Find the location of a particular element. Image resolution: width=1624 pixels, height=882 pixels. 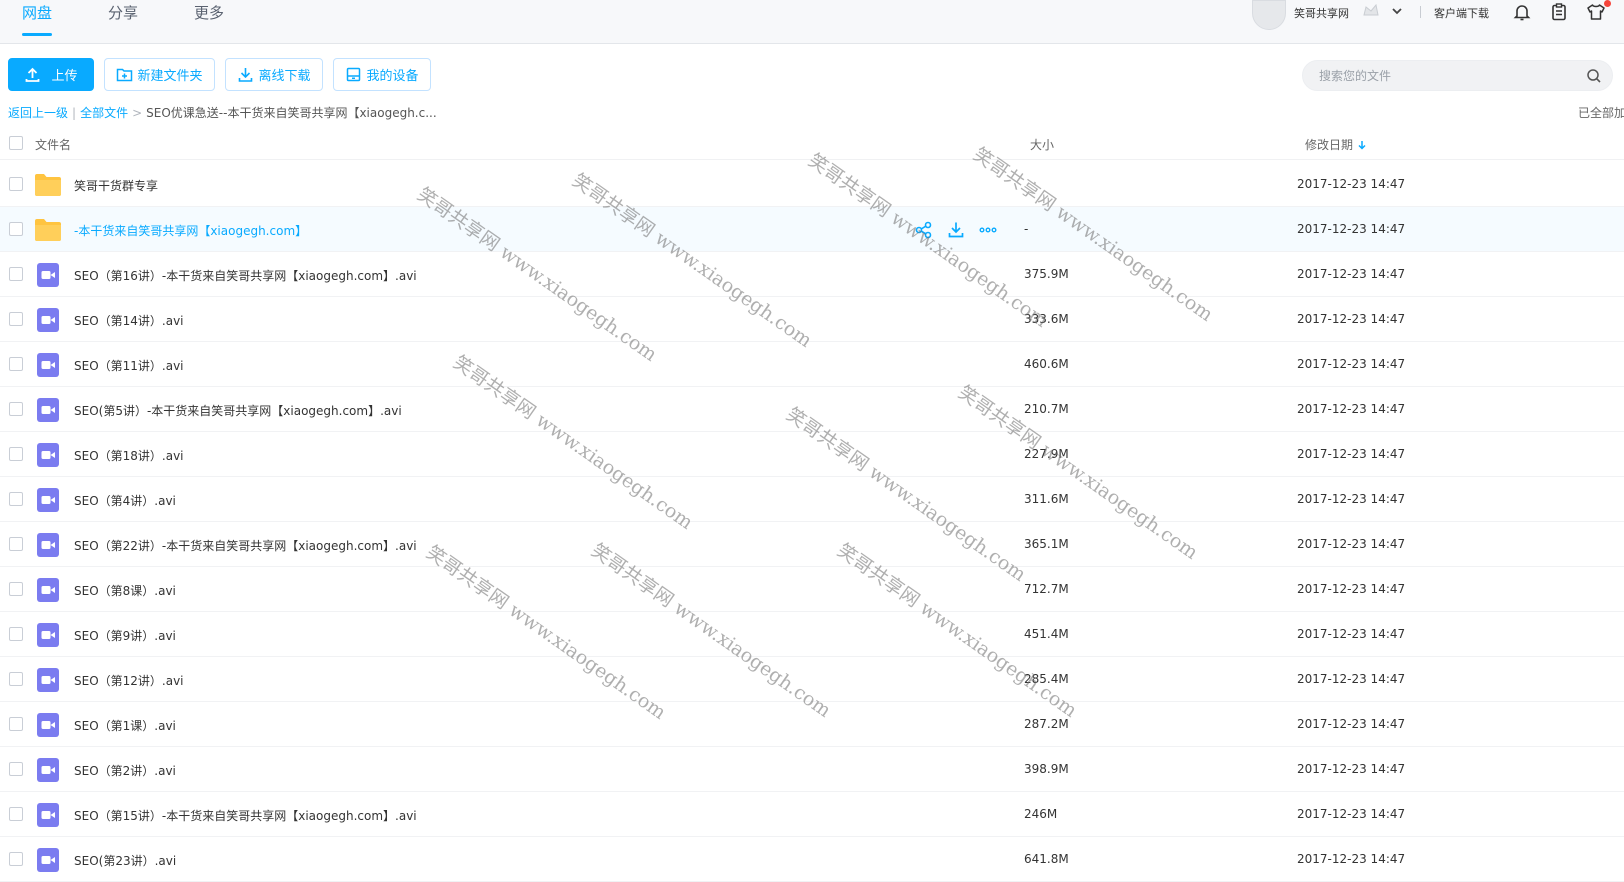

file-name: SEO(第5讲）-本干货来自笑哥共享网【xiaogegh.com】.avi is located at coordinates (238, 410).